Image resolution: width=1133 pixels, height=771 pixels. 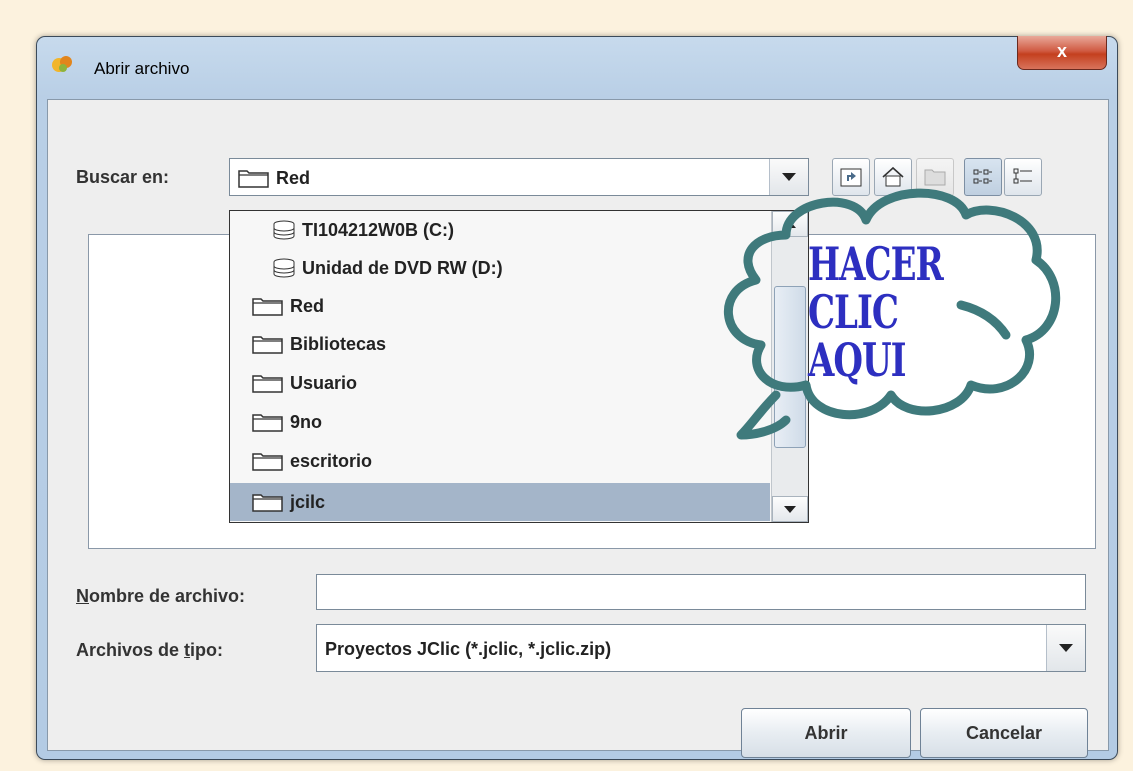 What do you see at coordinates (500, 422) in the screenshot?
I see `list-item-9no: 9no` at bounding box center [500, 422].